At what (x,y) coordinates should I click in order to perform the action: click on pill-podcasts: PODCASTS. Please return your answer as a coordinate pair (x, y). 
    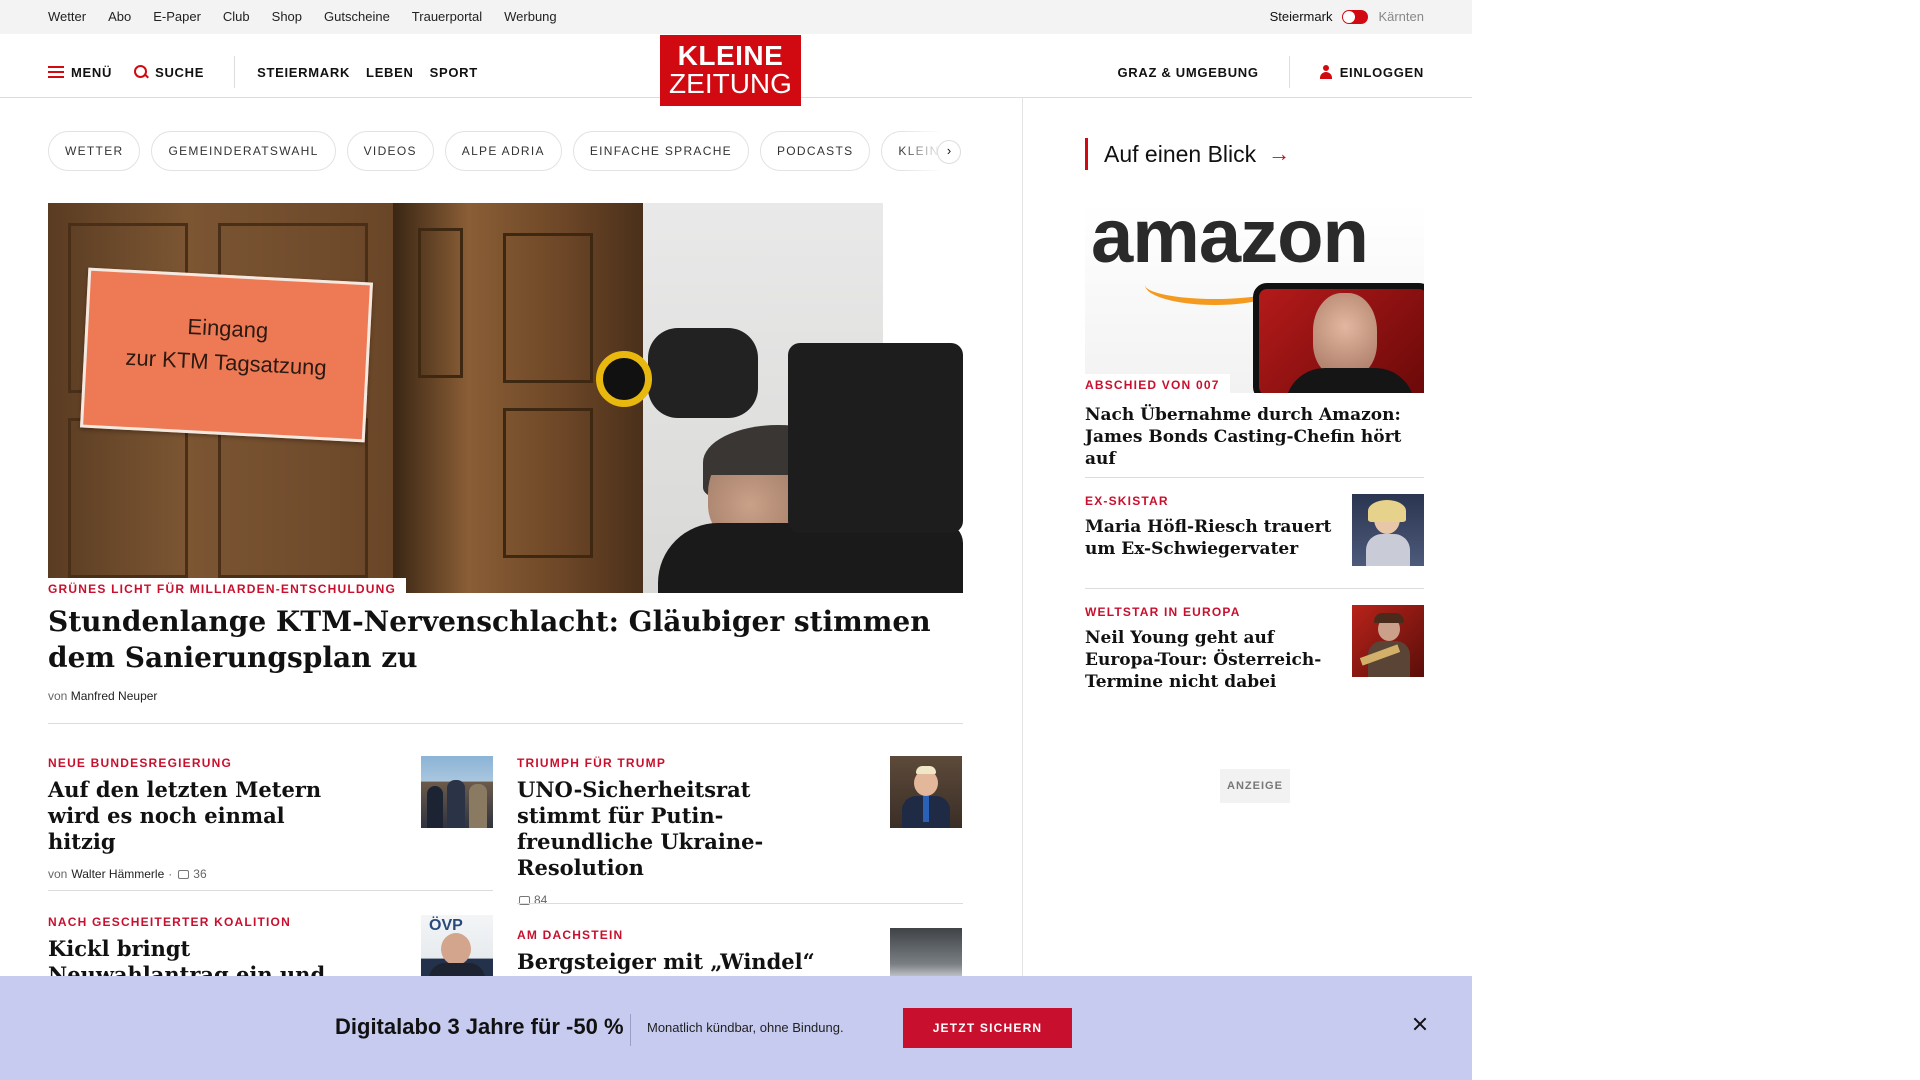
    Looking at the image, I should click on (815, 151).